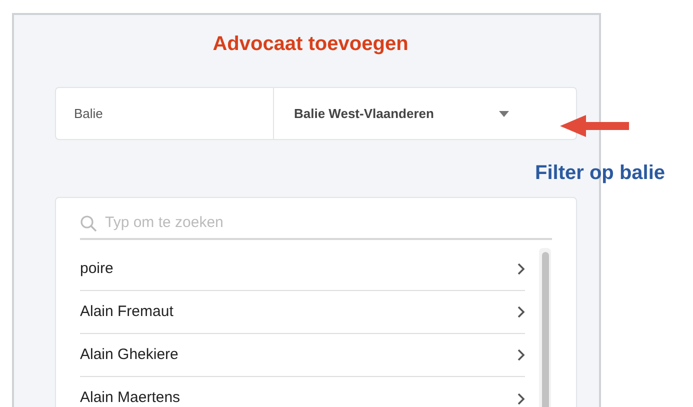 Image resolution: width=693 pixels, height=407 pixels. Describe the element at coordinates (130, 397) in the screenshot. I see `lawyer-name: Alain Maertens` at that location.